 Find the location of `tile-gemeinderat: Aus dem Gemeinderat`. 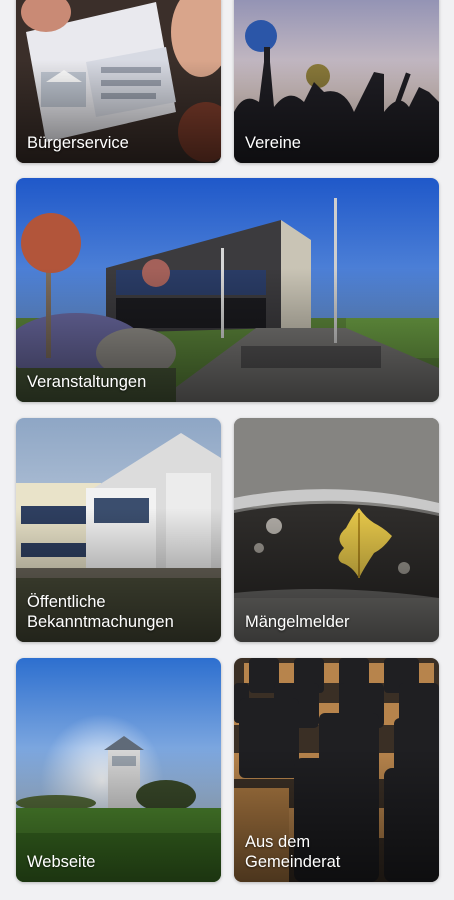

tile-gemeinderat: Aus dem Gemeinderat is located at coordinates (336, 770).